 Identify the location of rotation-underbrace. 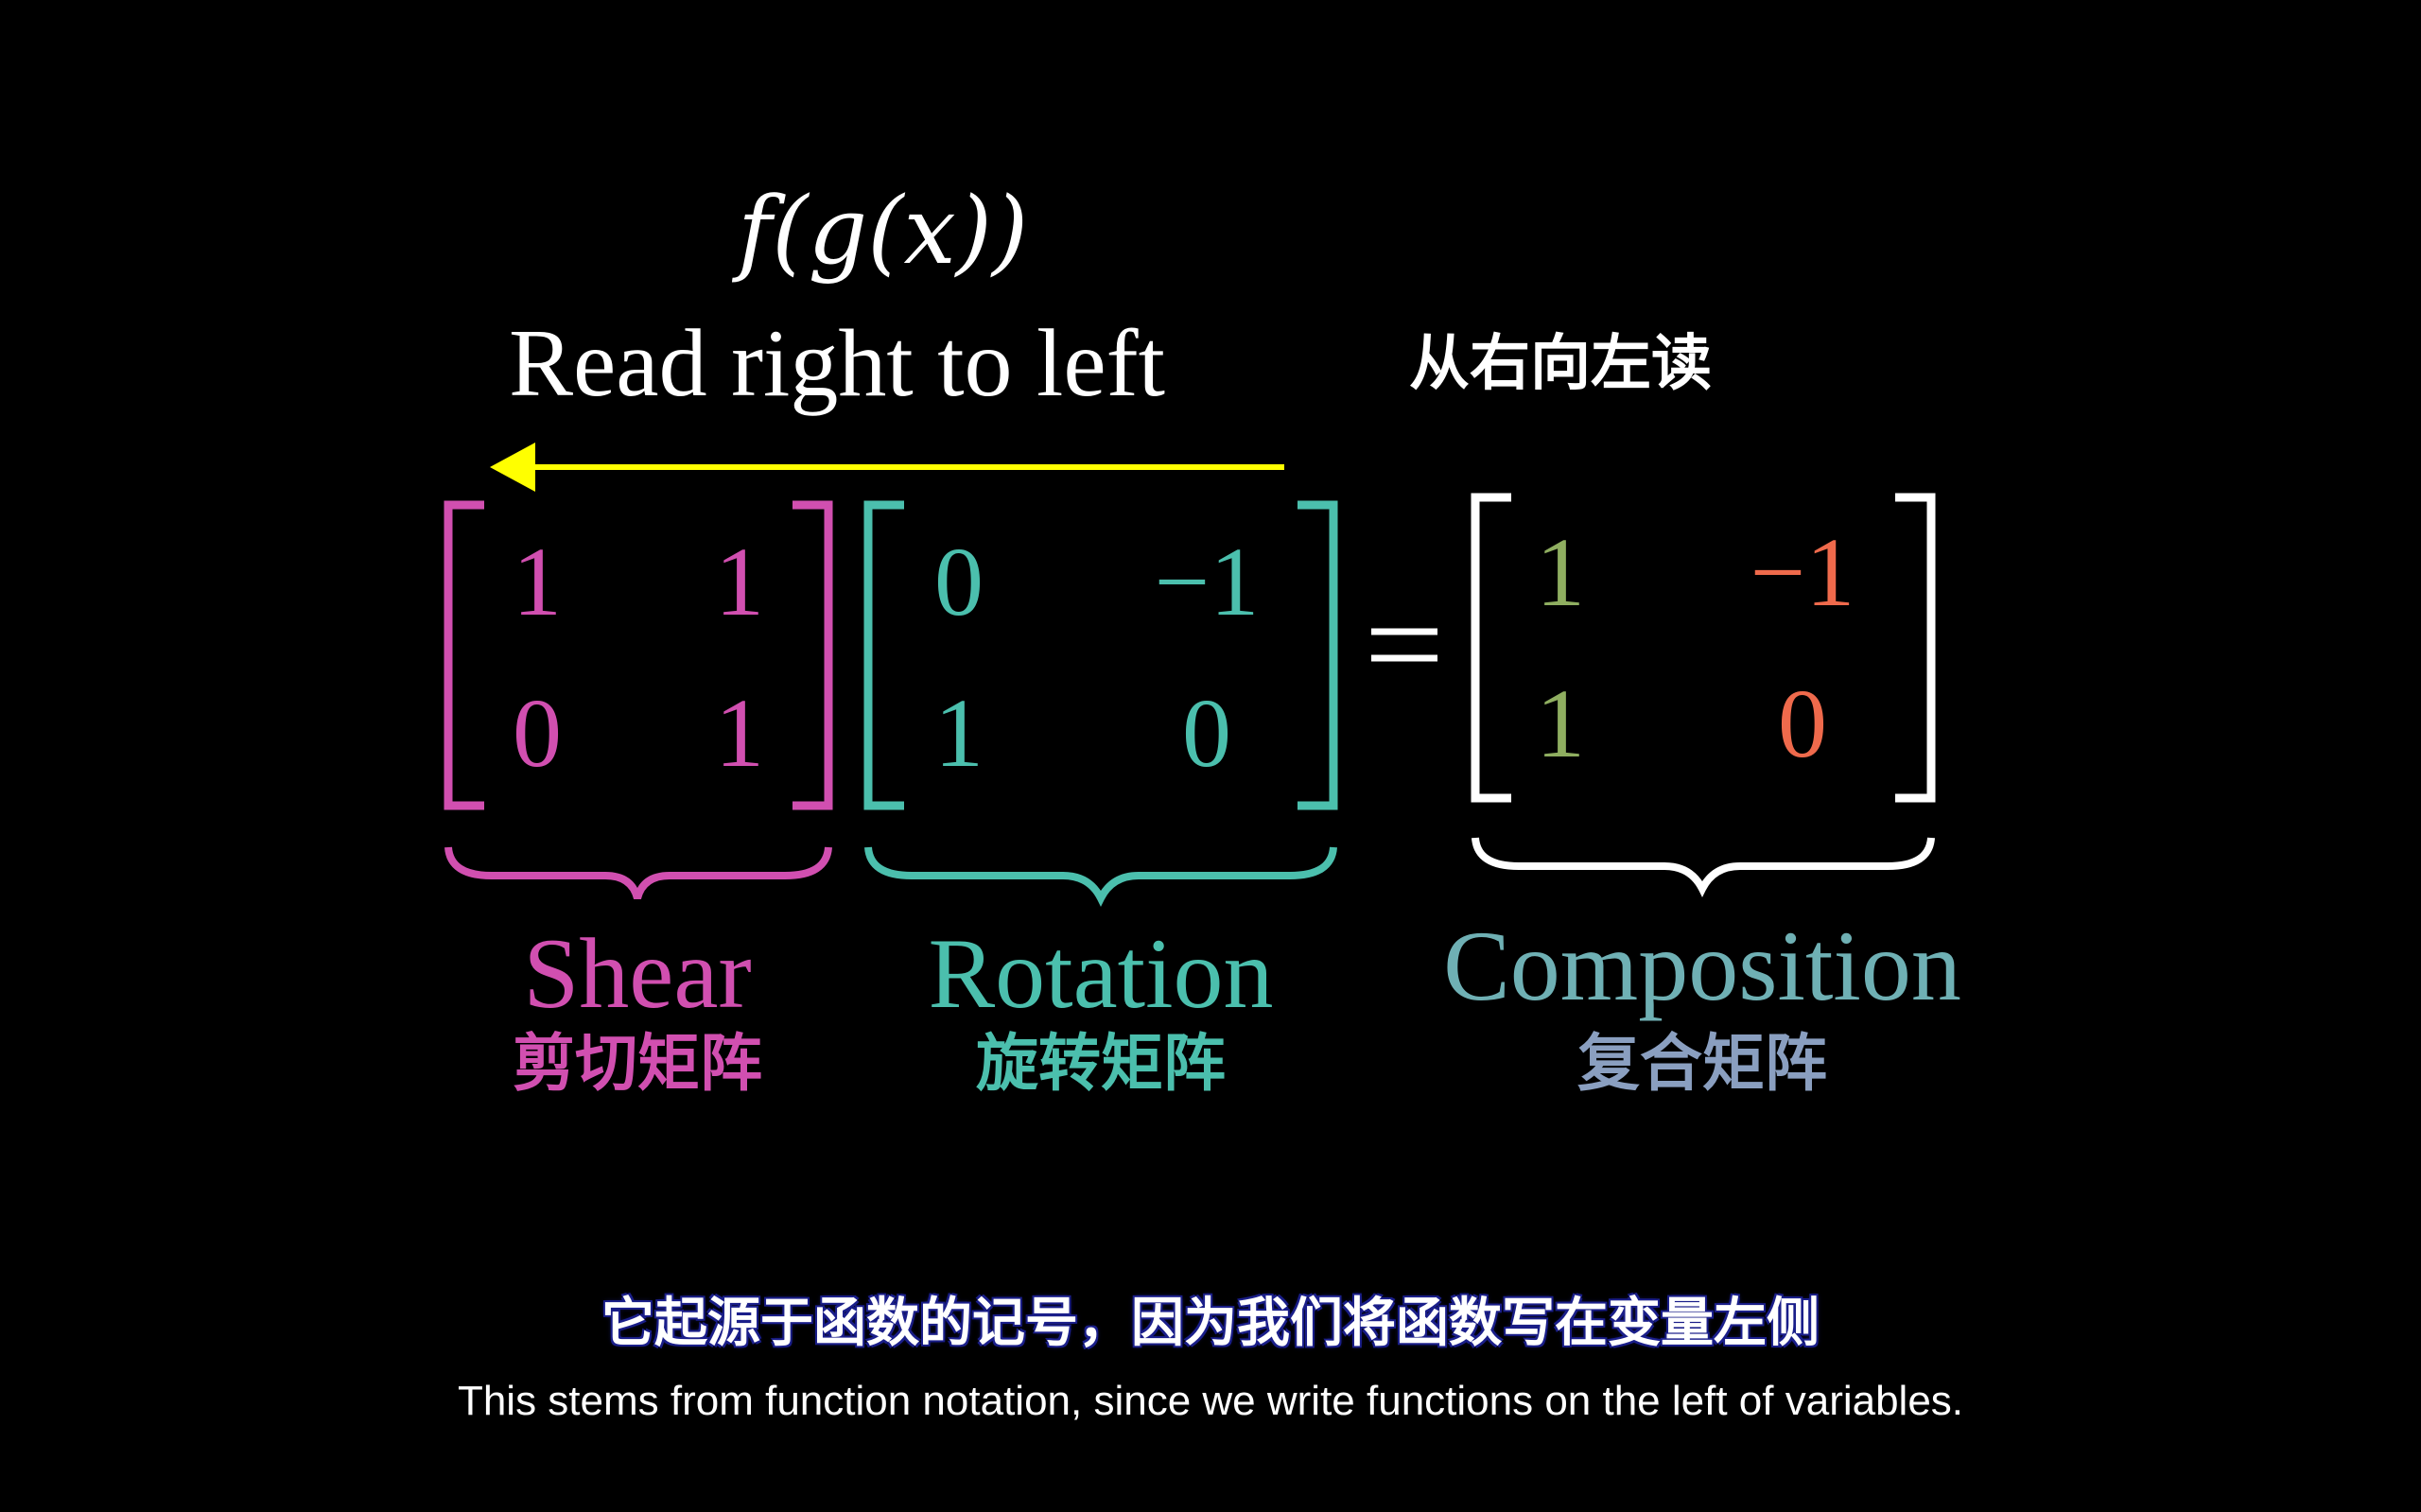
(1100, 877).